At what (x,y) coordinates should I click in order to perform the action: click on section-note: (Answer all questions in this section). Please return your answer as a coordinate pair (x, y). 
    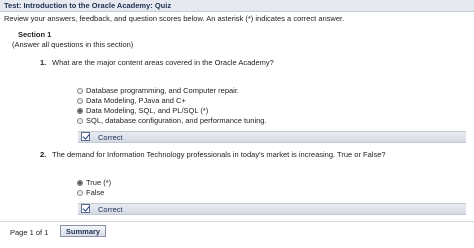
    Looking at the image, I should click on (73, 44).